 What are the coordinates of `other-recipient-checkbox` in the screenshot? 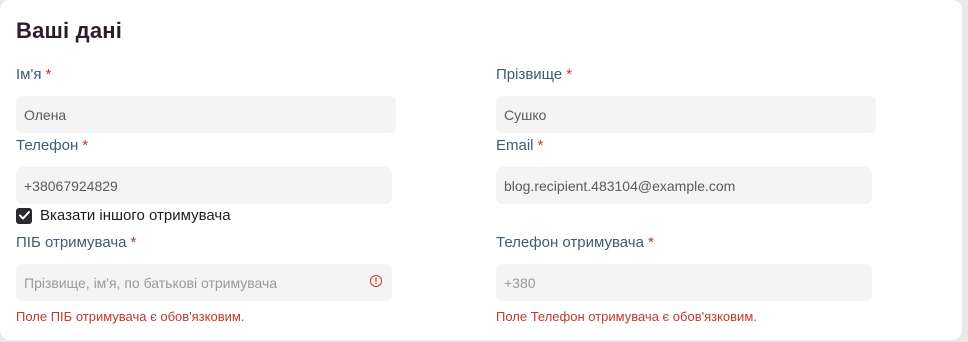 It's located at (24, 215).